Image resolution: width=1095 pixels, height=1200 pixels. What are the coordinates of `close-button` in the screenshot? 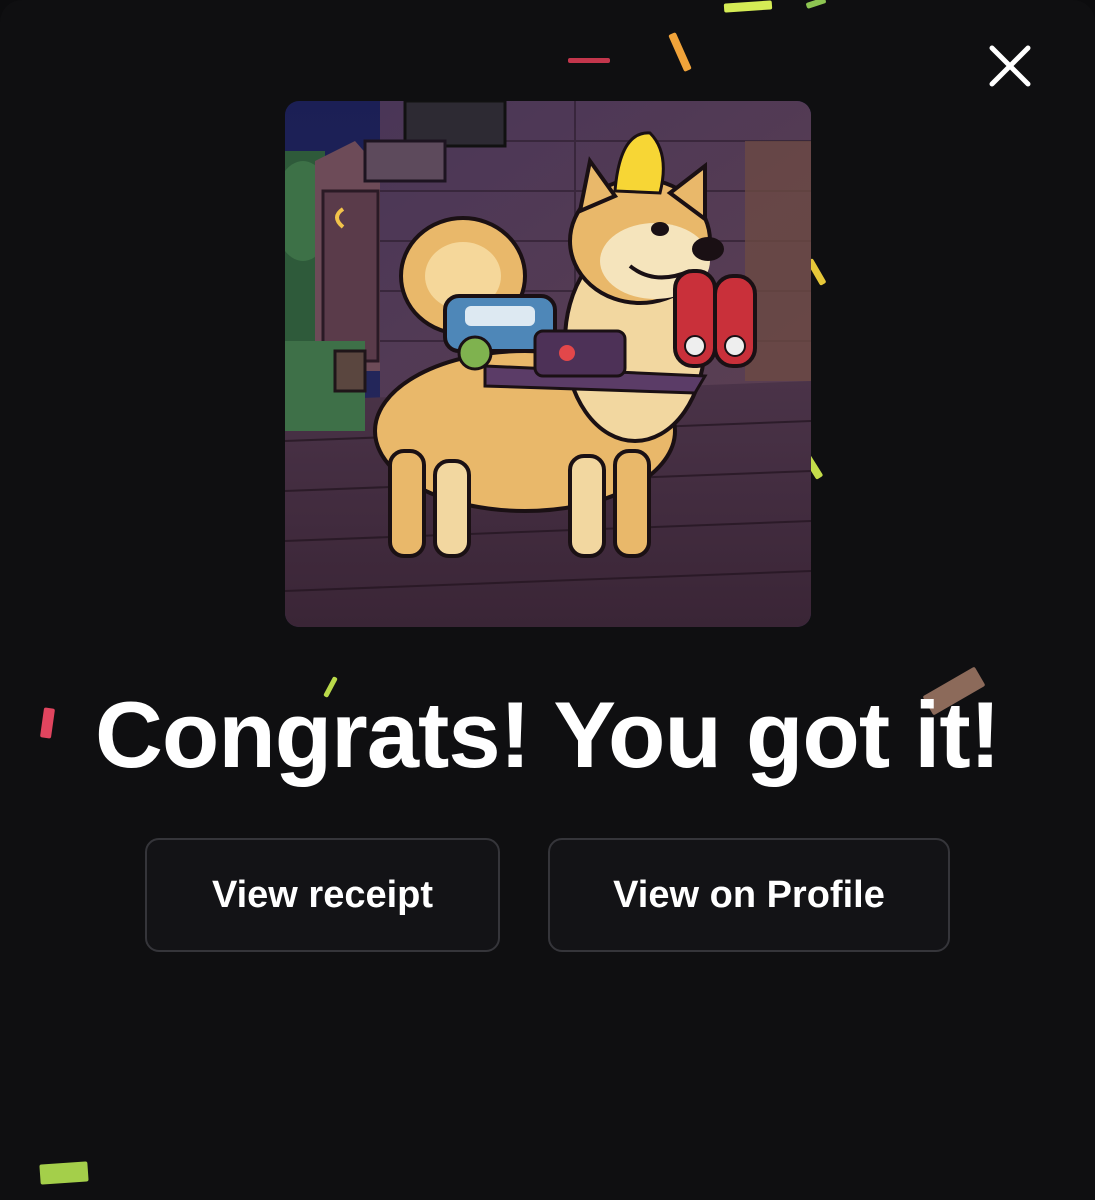 It's located at (1010, 68).